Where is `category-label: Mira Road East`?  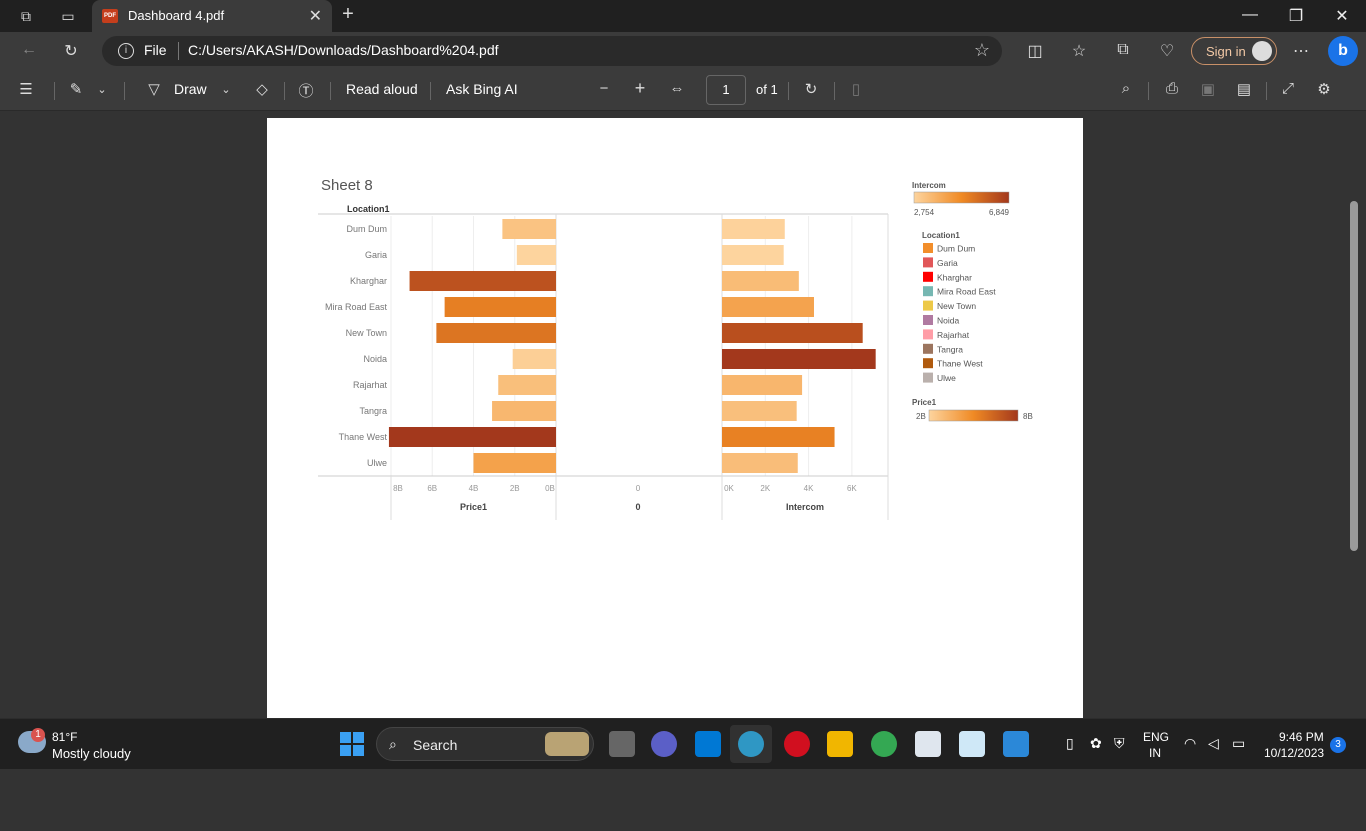
category-label: Mira Road East is located at coordinates (356, 307).